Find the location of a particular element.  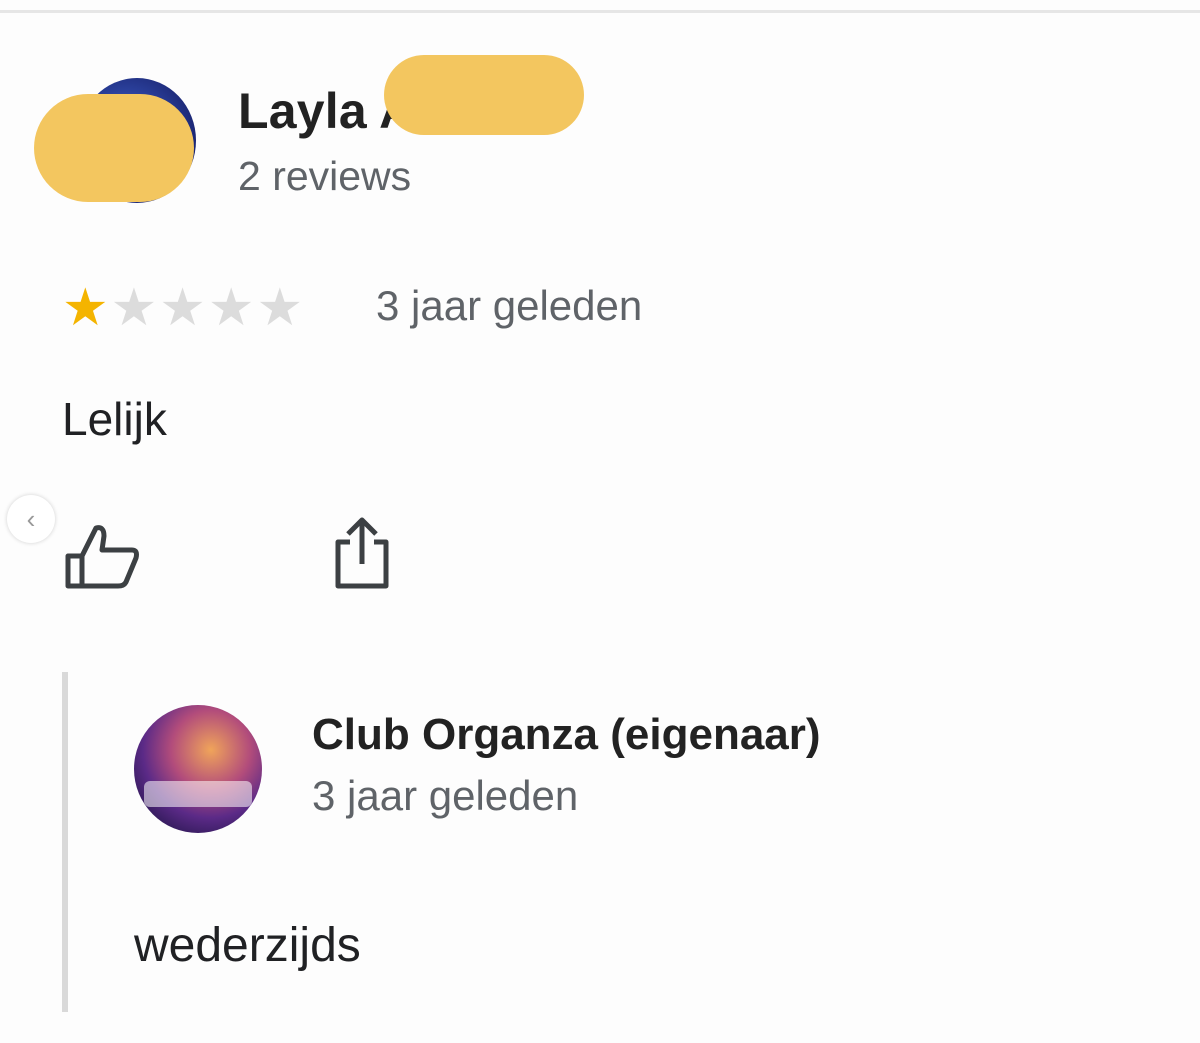

owner-name: Club Organza (eigenaar) is located at coordinates (566, 735).